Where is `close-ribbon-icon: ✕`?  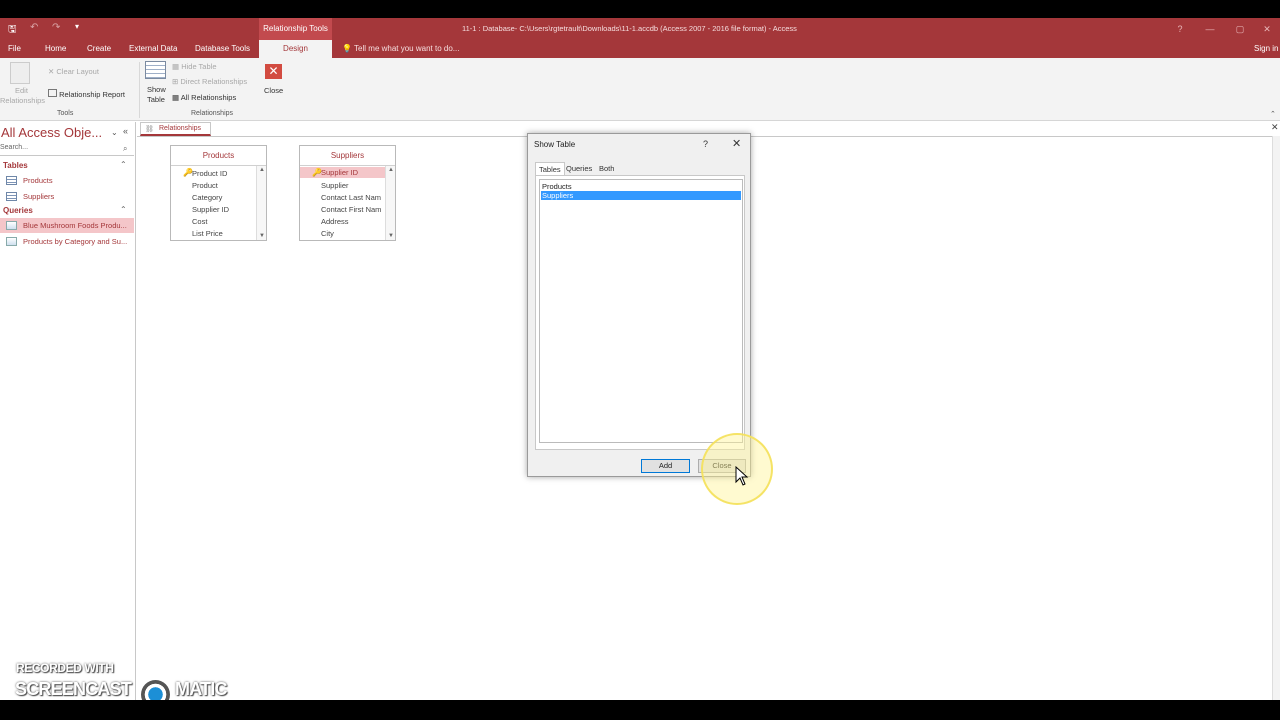 close-ribbon-icon: ✕ is located at coordinates (273, 71).